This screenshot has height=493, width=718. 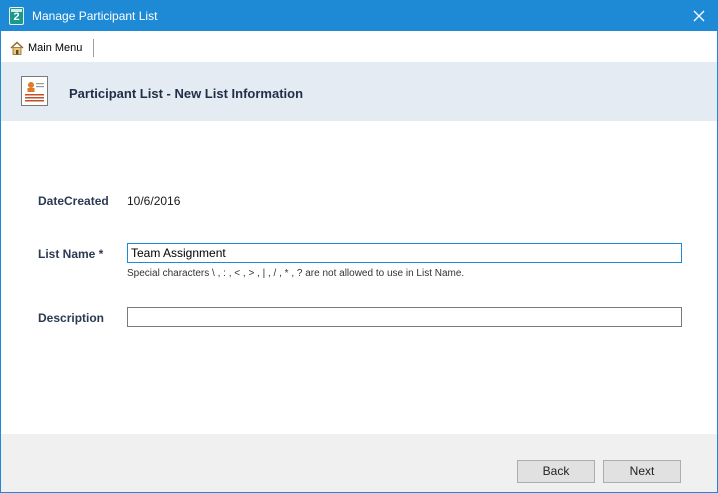 What do you see at coordinates (34, 91) in the screenshot?
I see `participant-list-icon` at bounding box center [34, 91].